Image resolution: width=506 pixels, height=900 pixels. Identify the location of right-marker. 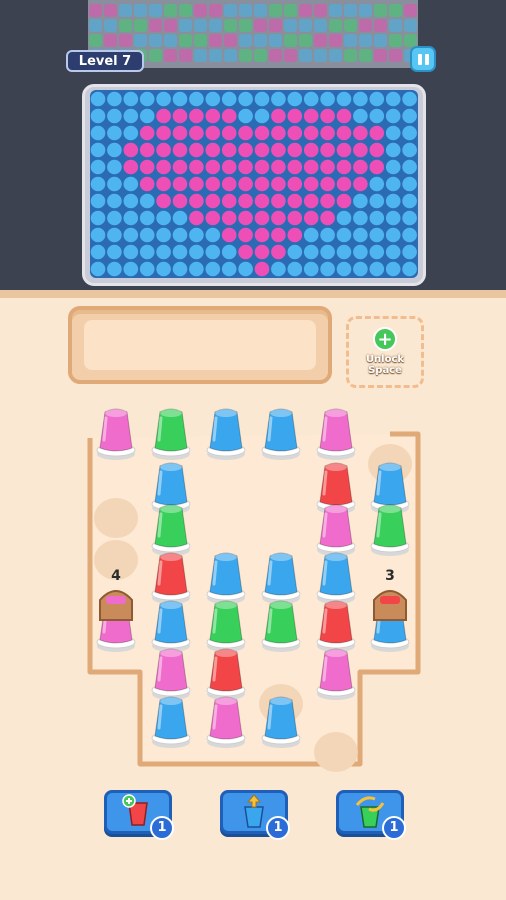
(390, 601).